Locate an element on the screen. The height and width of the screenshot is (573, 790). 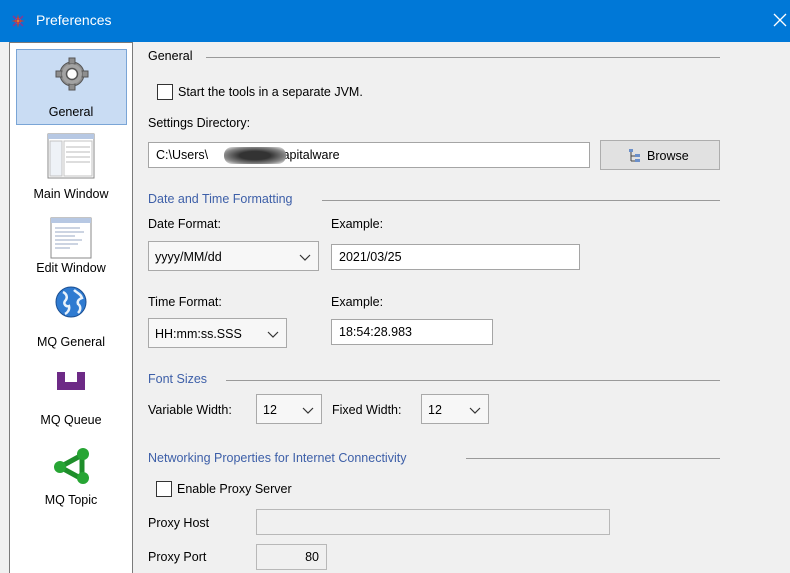
window-title: Preferences is located at coordinates (74, 20).